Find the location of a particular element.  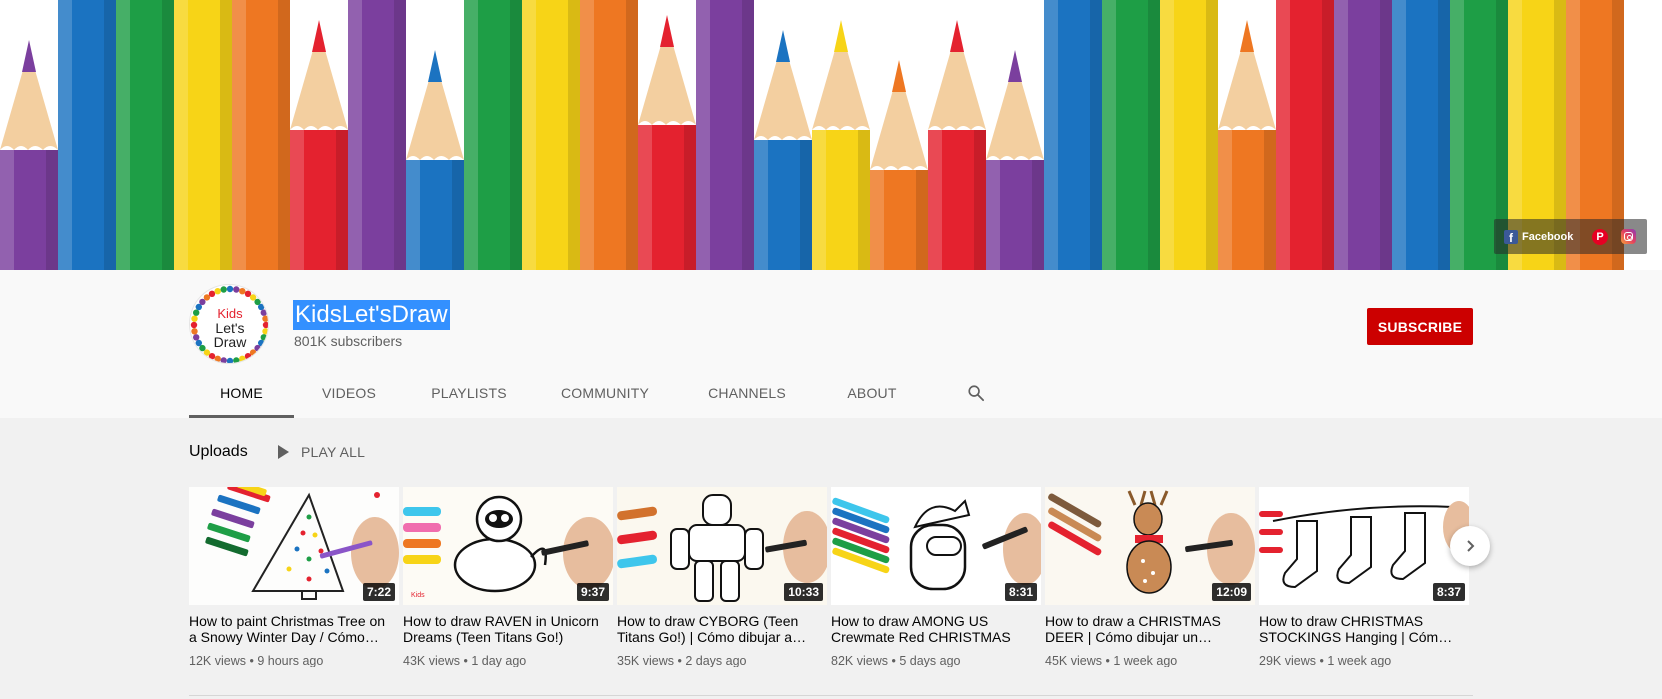

video-thumbnail: 7:22 is located at coordinates (294, 546).